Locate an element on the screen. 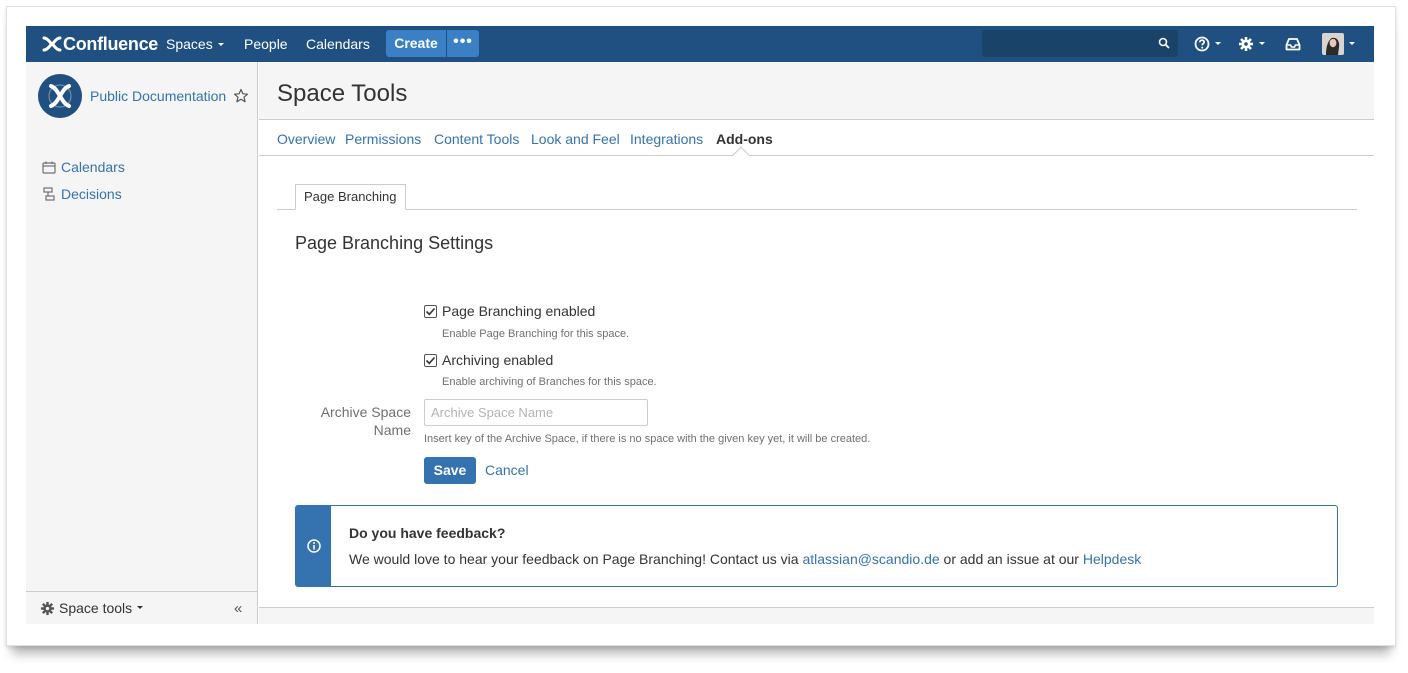  confluence-logo-text: Confluence is located at coordinates (111, 43).